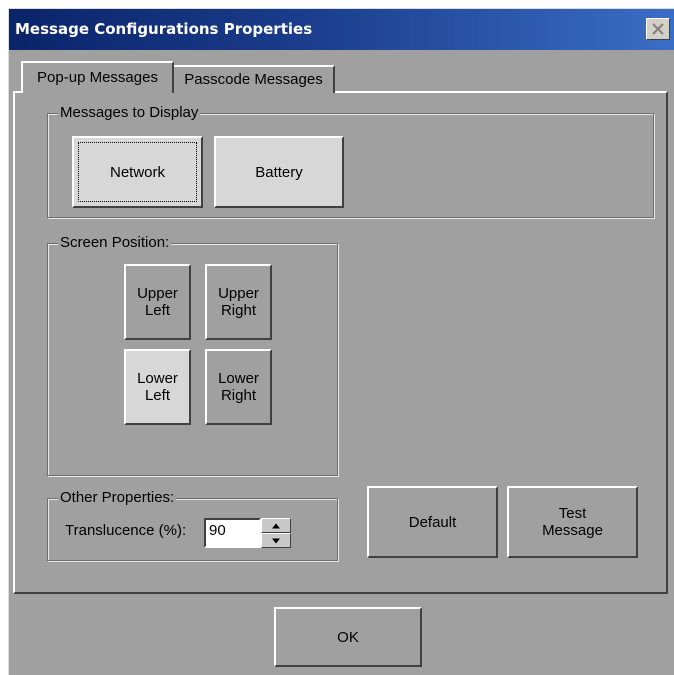 The height and width of the screenshot is (675, 674). I want to click on network-button: Network, so click(137, 172).